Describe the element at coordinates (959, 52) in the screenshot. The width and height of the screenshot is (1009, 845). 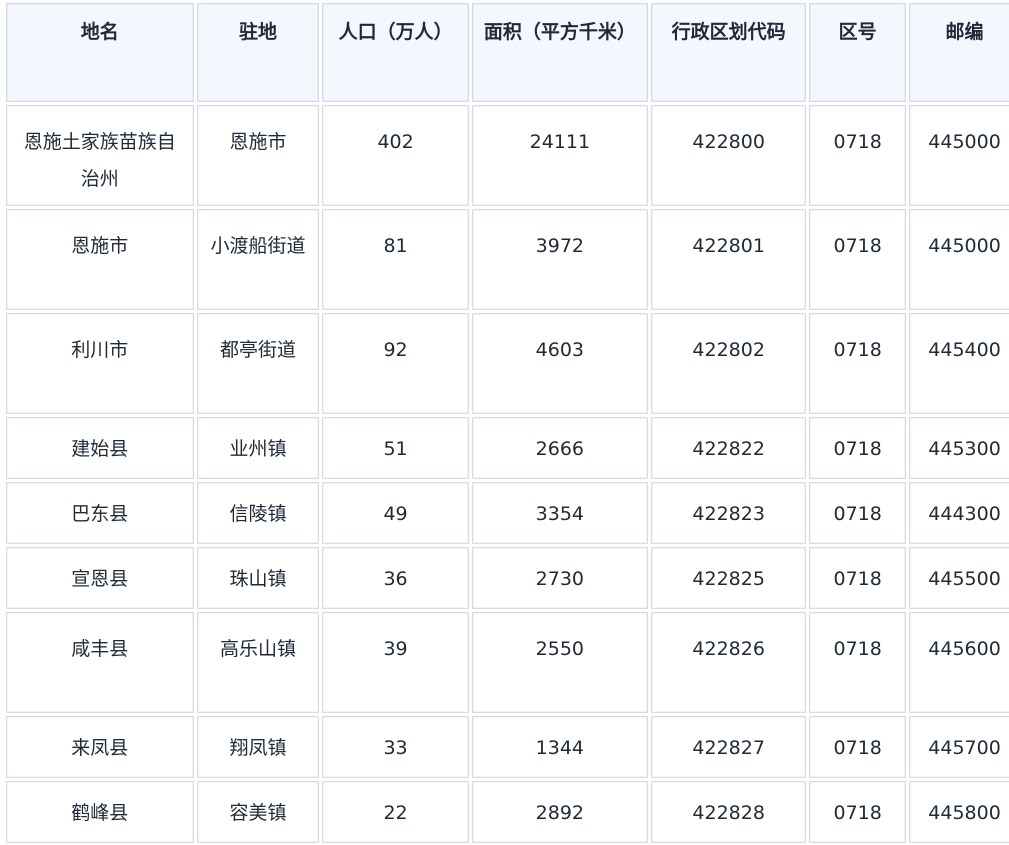
I see `header-postal-code: 邮编` at that location.